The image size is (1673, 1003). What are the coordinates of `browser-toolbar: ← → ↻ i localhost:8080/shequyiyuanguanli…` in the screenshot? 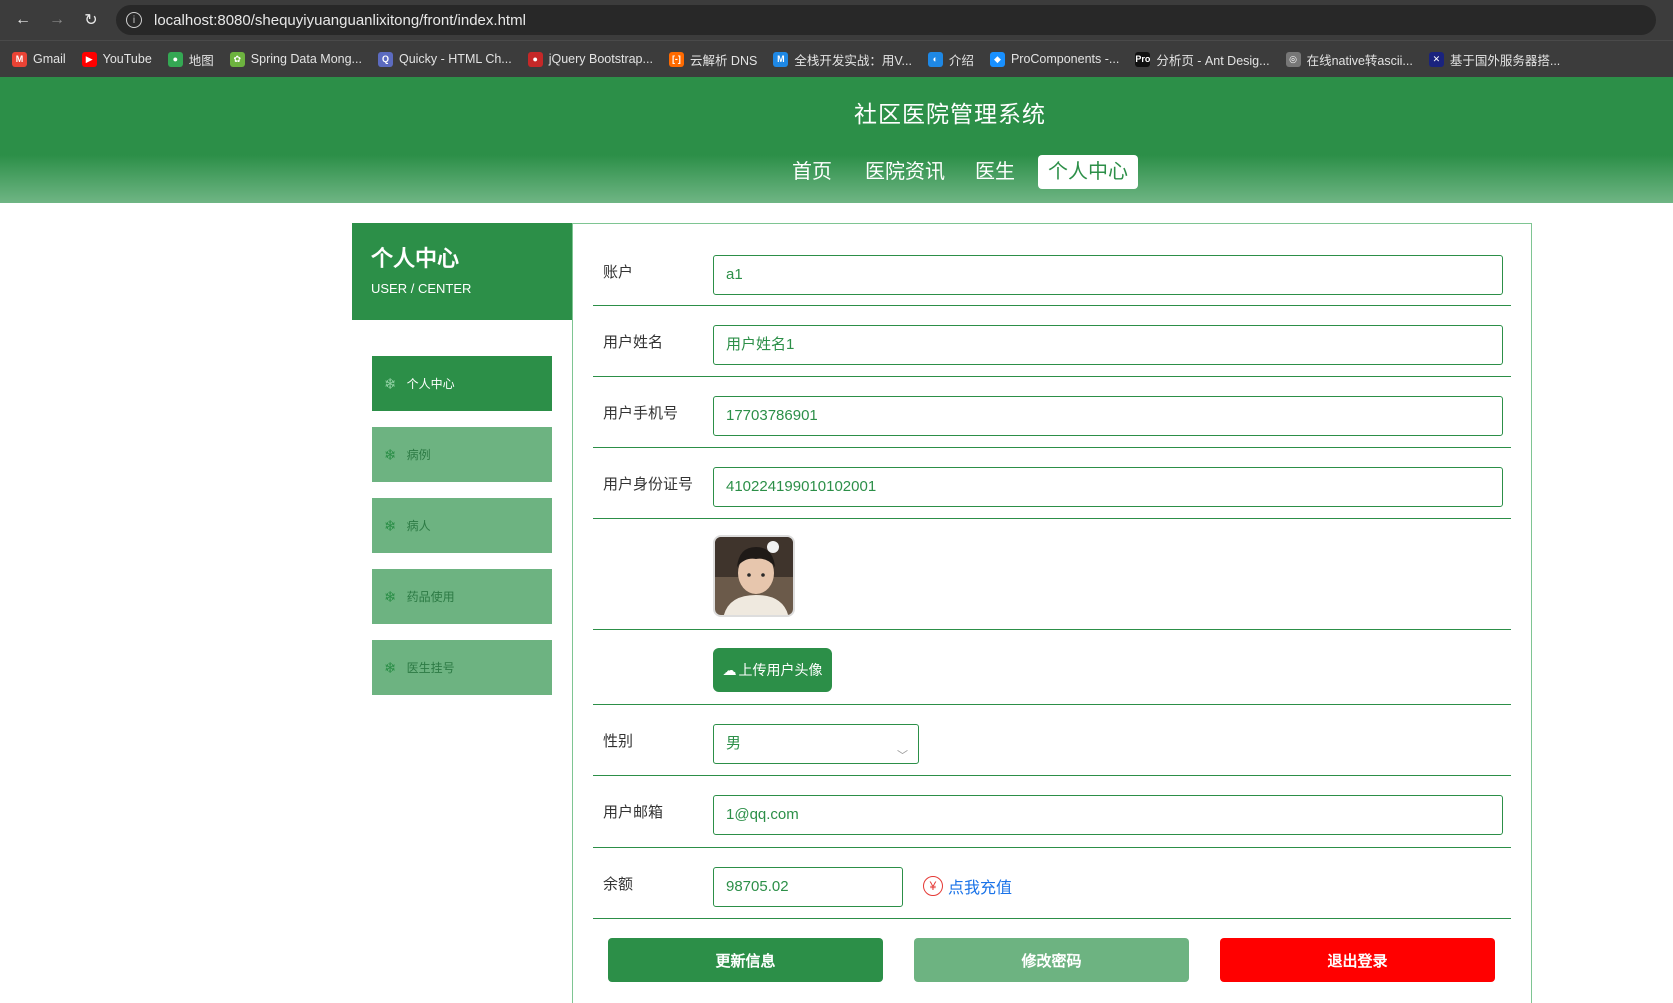 It's located at (836, 20).